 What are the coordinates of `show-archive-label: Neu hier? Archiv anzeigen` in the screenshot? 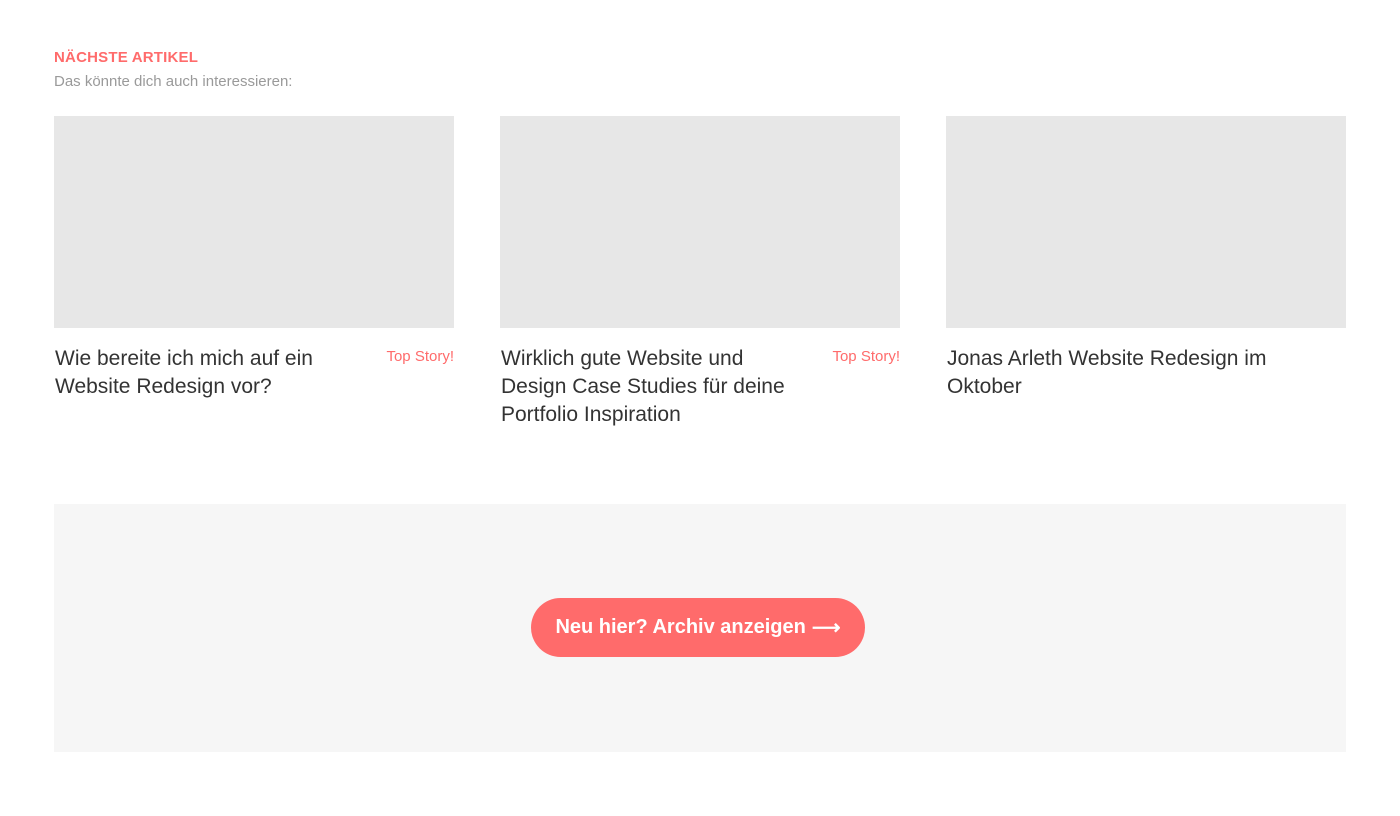 It's located at (680, 626).